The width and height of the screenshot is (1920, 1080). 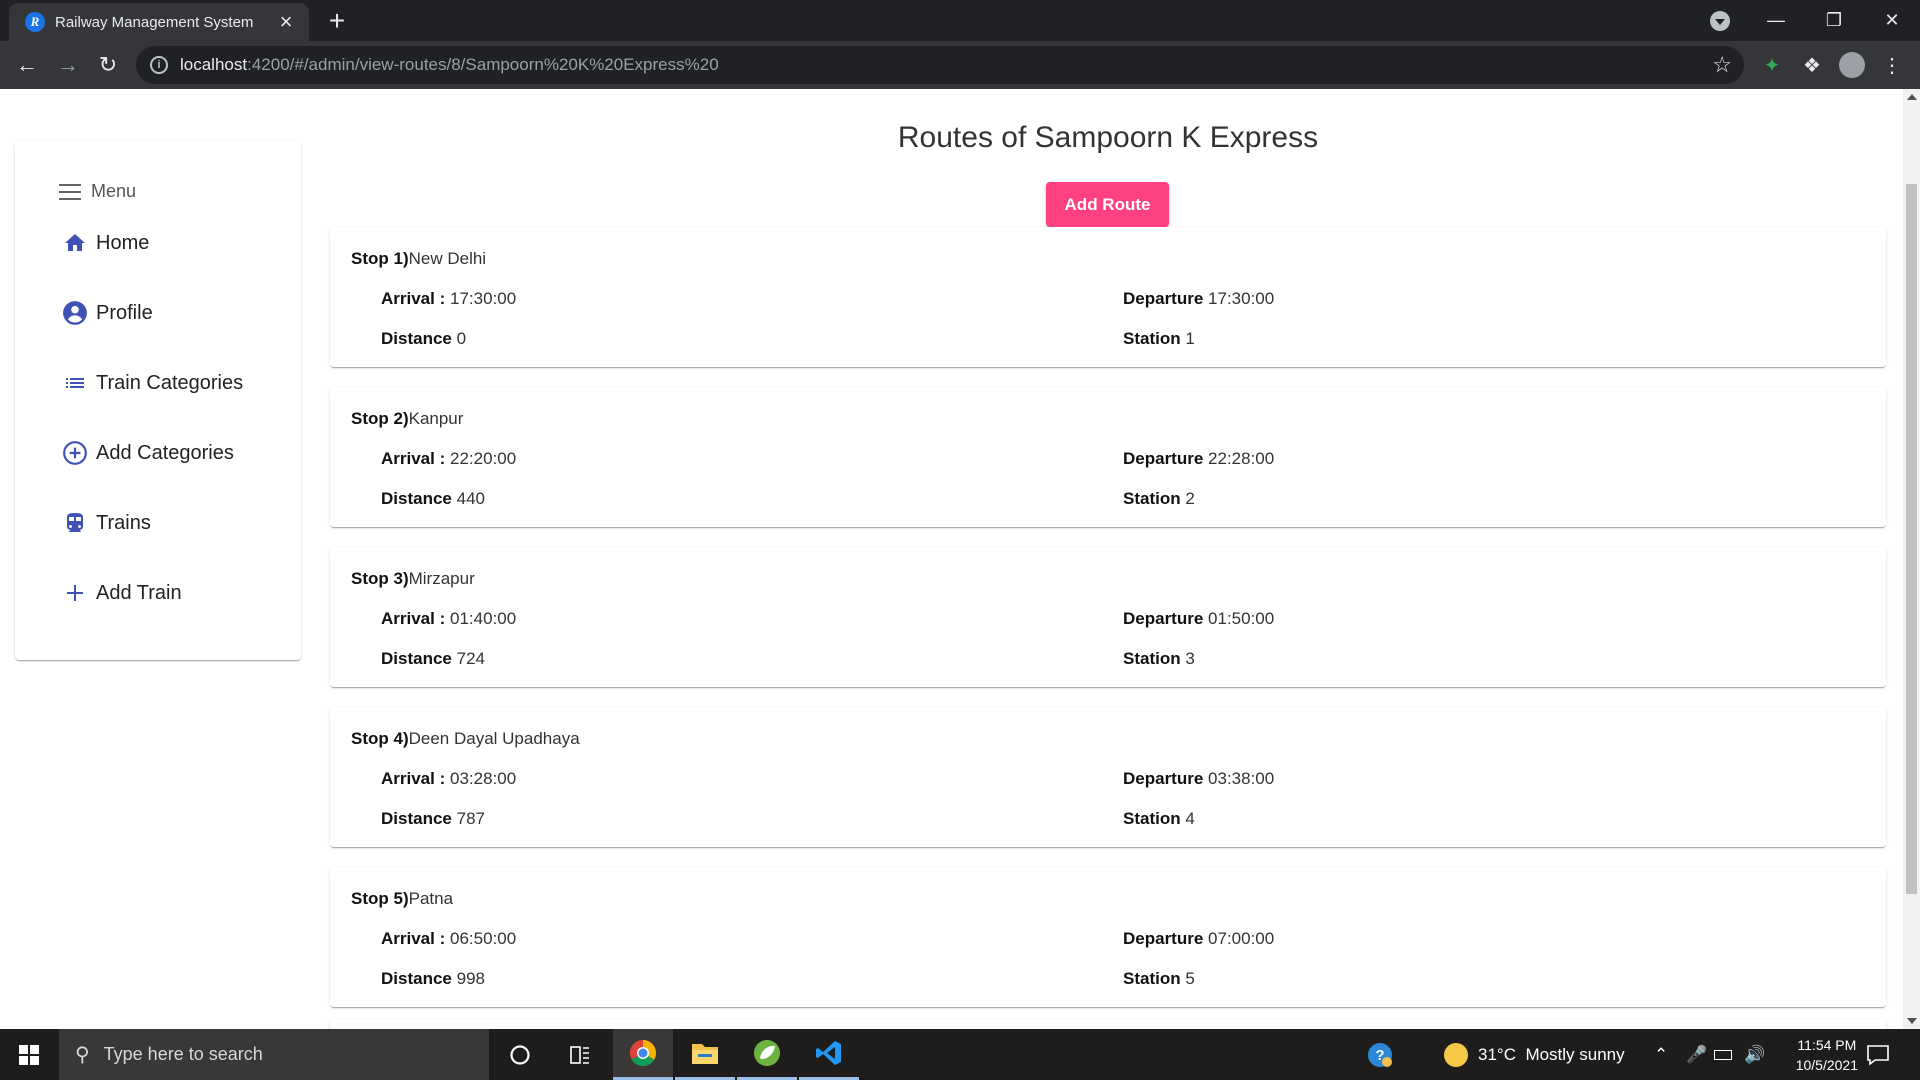 What do you see at coordinates (75, 383) in the screenshot?
I see `list-icon` at bounding box center [75, 383].